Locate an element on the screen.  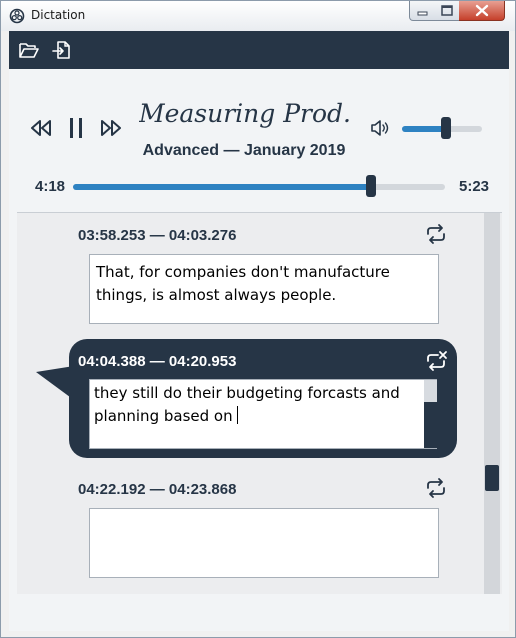
total-time: 5:23 is located at coordinates (474, 186).